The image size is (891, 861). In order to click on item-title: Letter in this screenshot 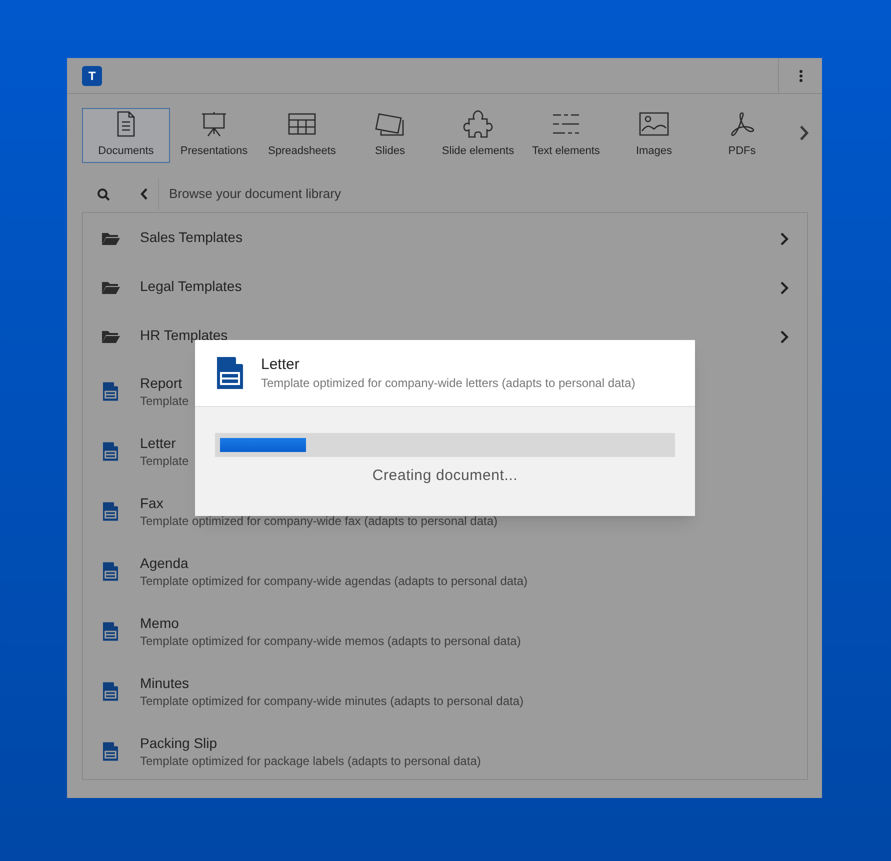, I will do `click(158, 443)`.